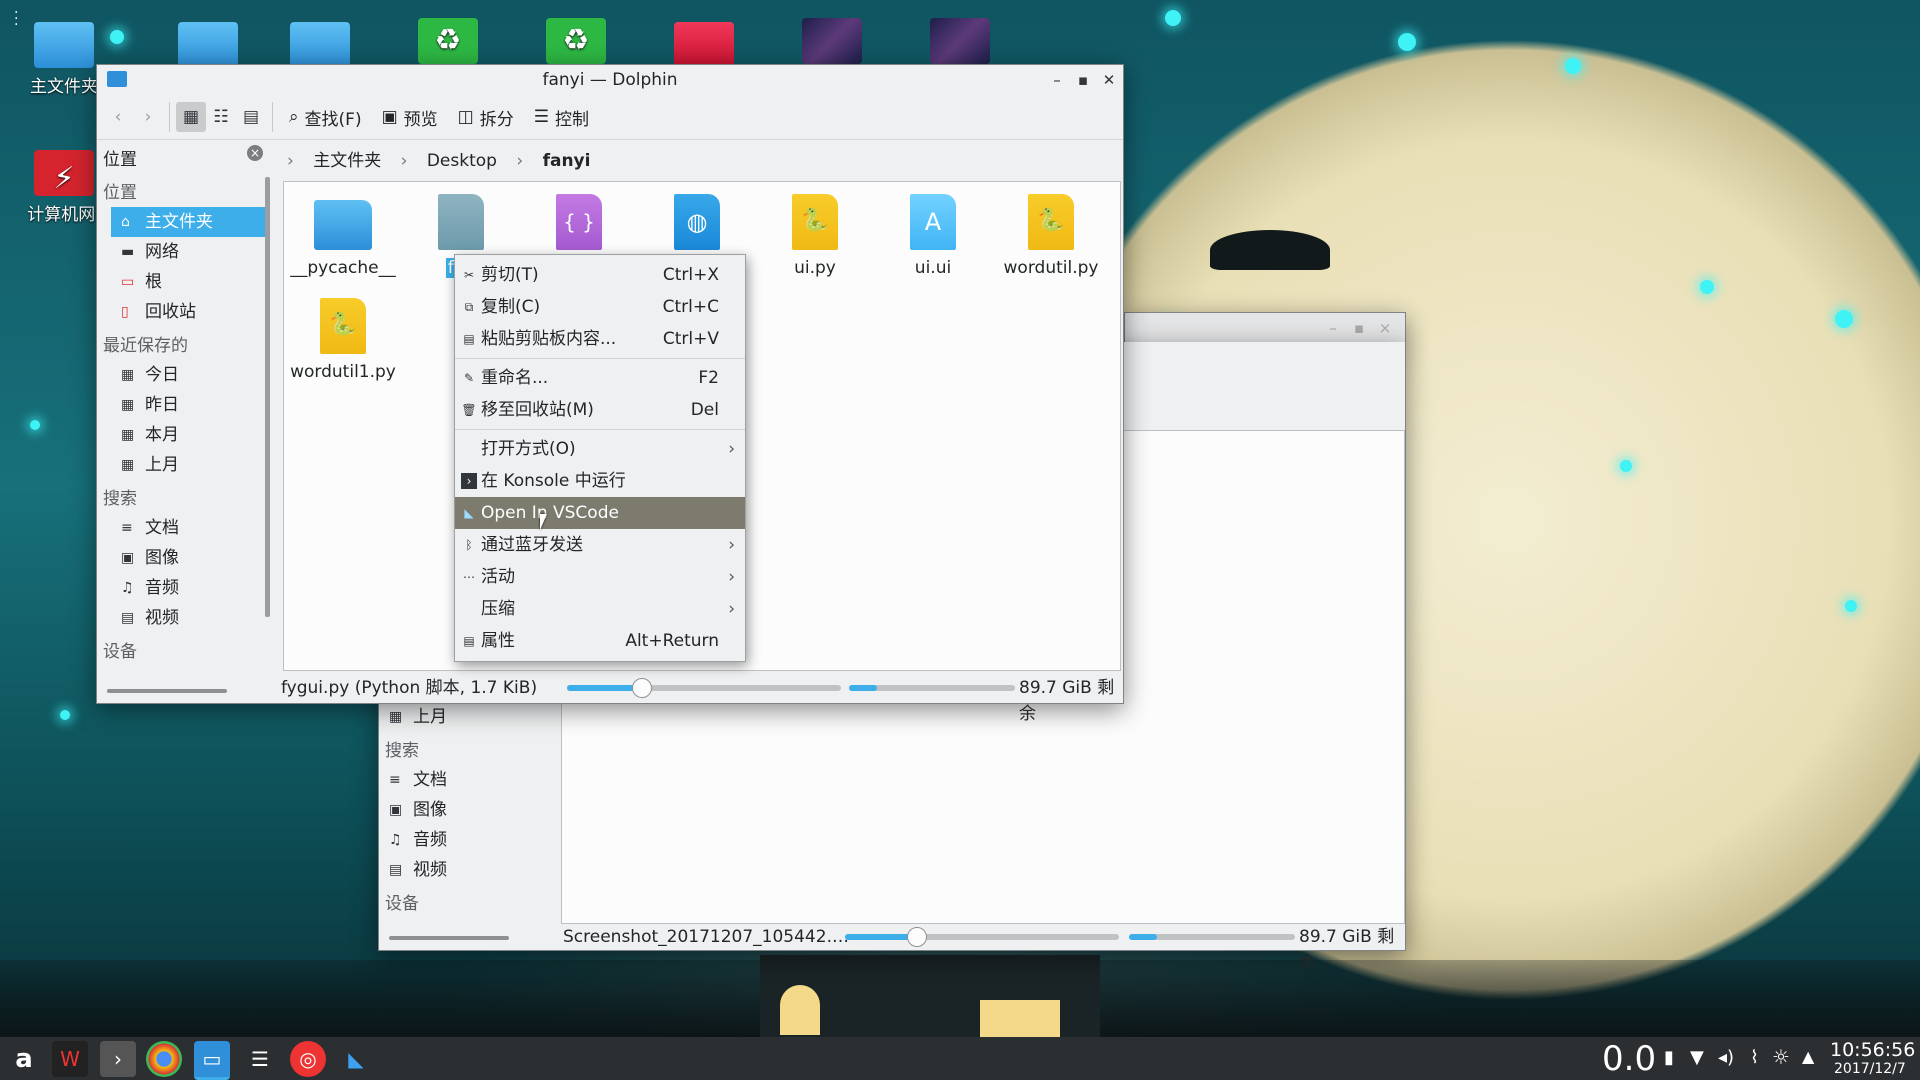 This screenshot has width=1920, height=1080. What do you see at coordinates (1808, 1056) in the screenshot?
I see `tray-expand-icon: ▲` at bounding box center [1808, 1056].